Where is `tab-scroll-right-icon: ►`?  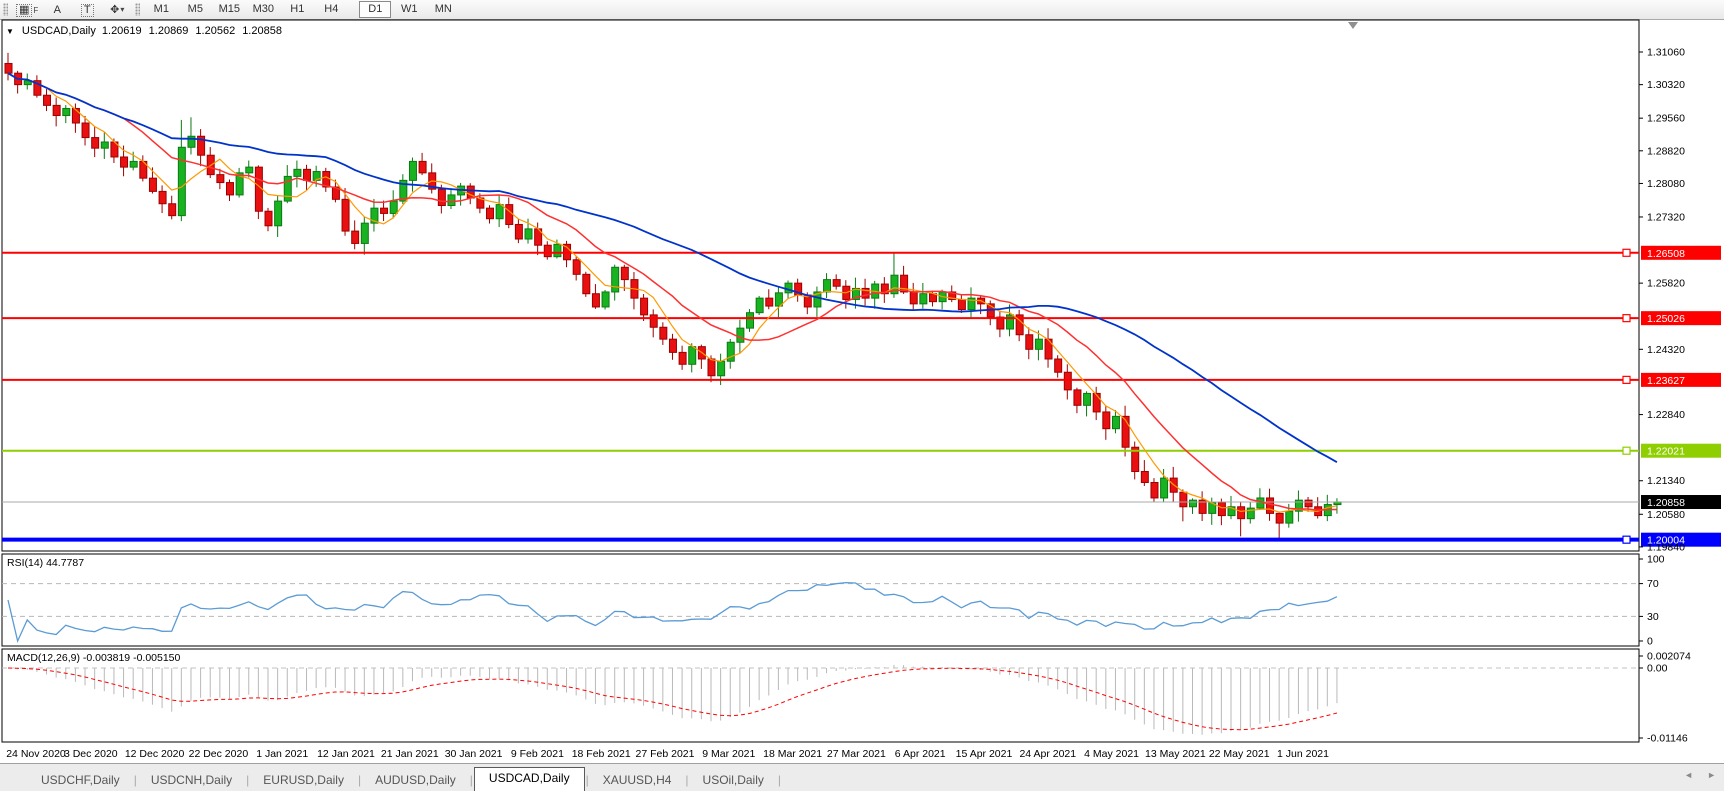 tab-scroll-right-icon: ► is located at coordinates (1711, 775).